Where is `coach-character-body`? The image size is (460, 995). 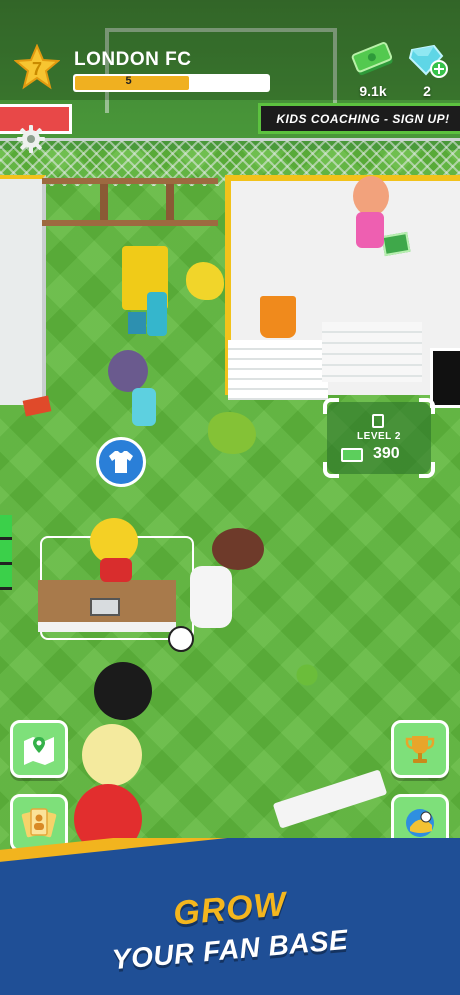 coach-character-body is located at coordinates (370, 230).